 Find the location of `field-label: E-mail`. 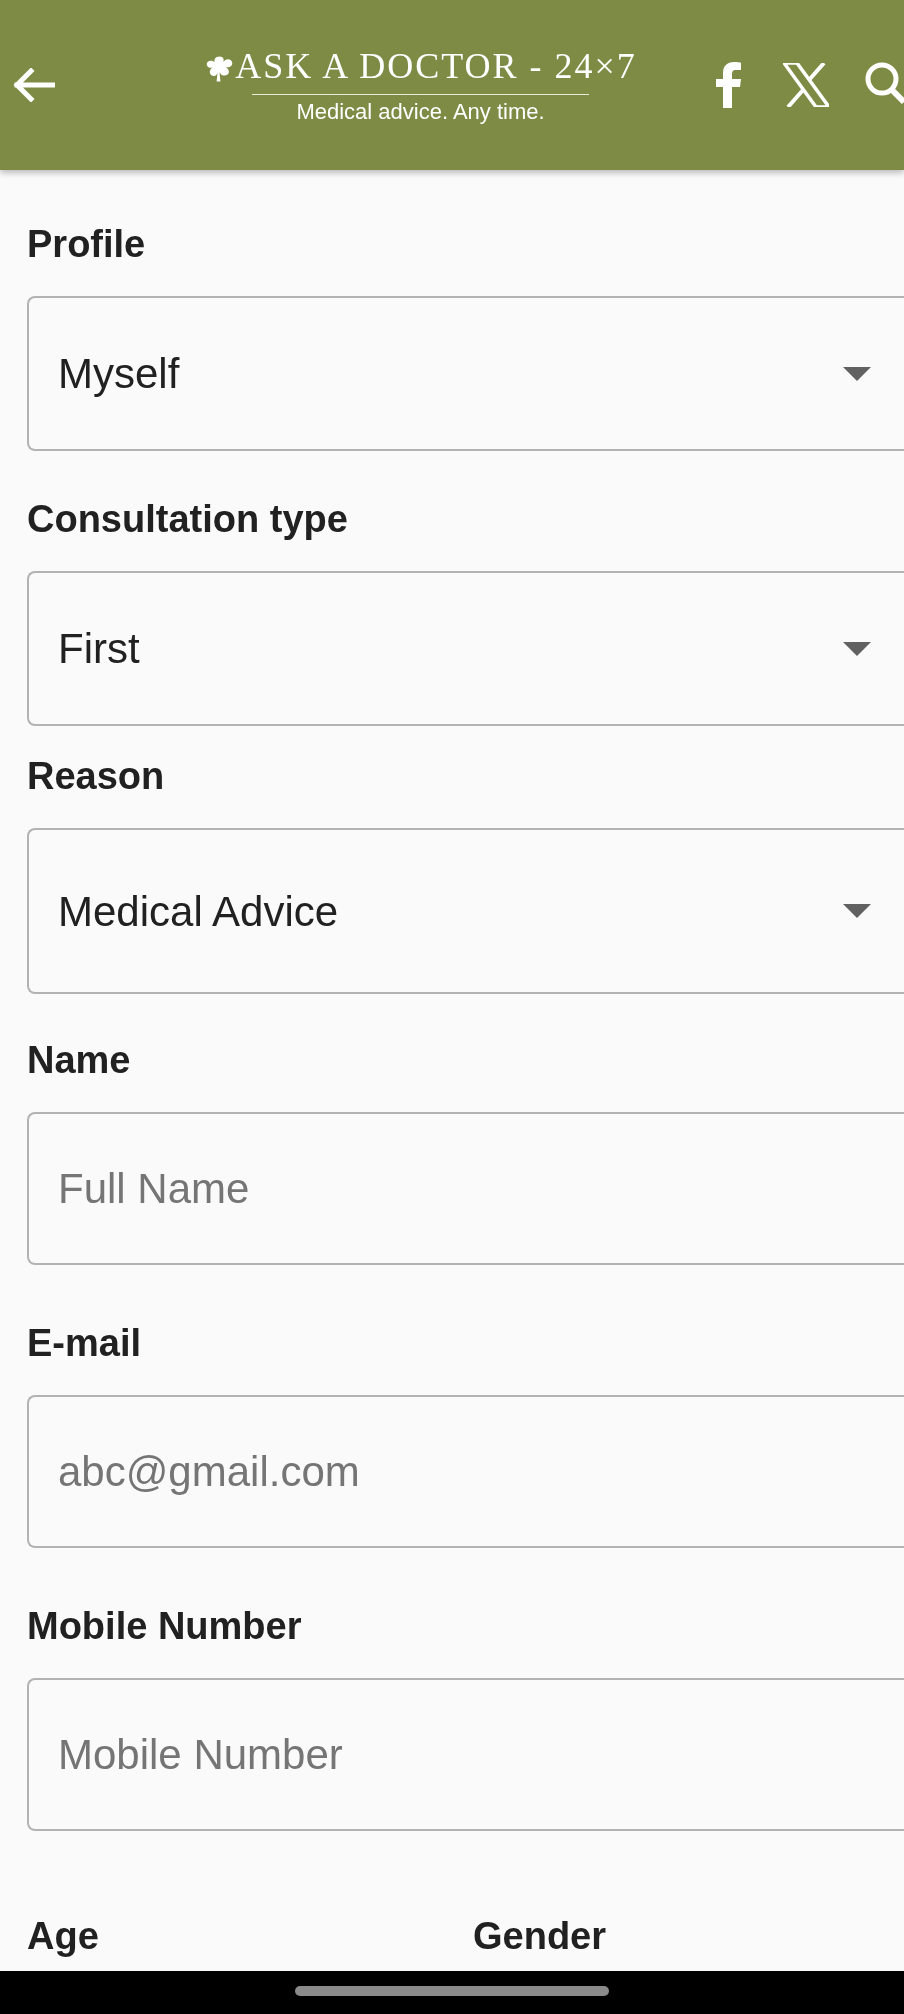

field-label: E-mail is located at coordinates (84, 1343).